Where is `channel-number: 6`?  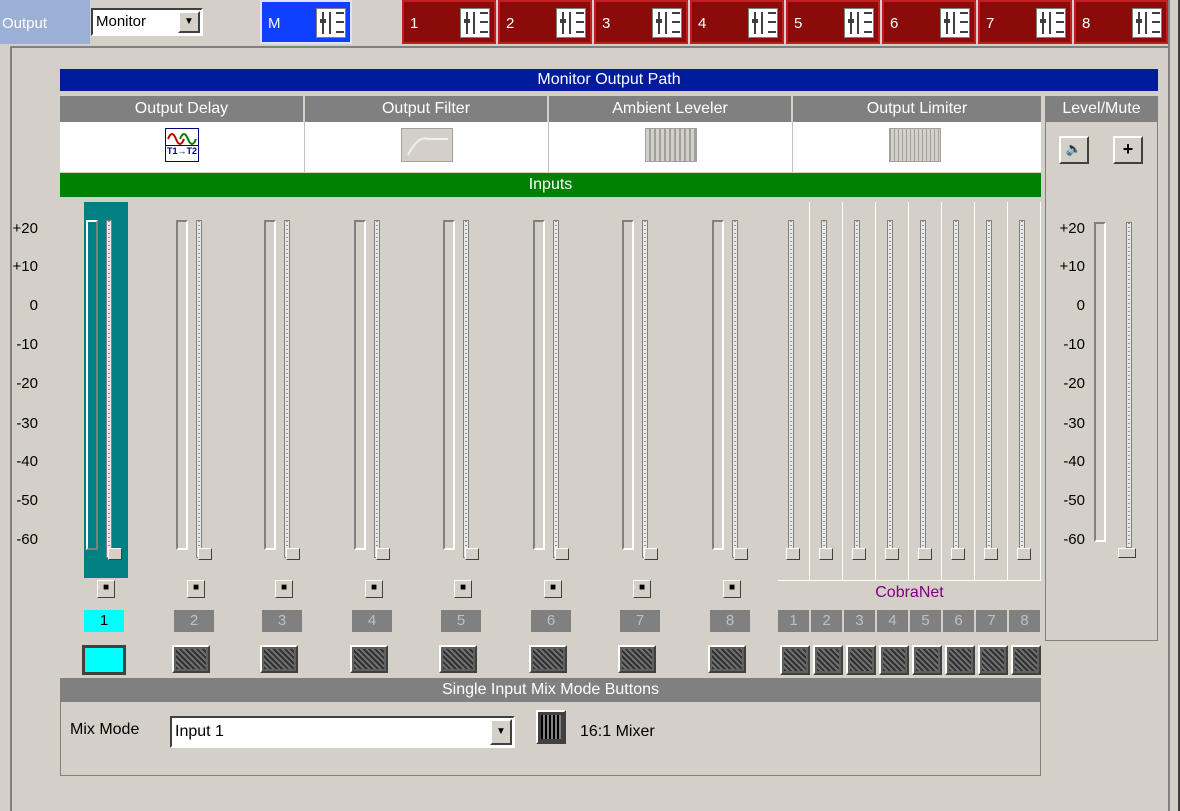 channel-number: 6 is located at coordinates (551, 621).